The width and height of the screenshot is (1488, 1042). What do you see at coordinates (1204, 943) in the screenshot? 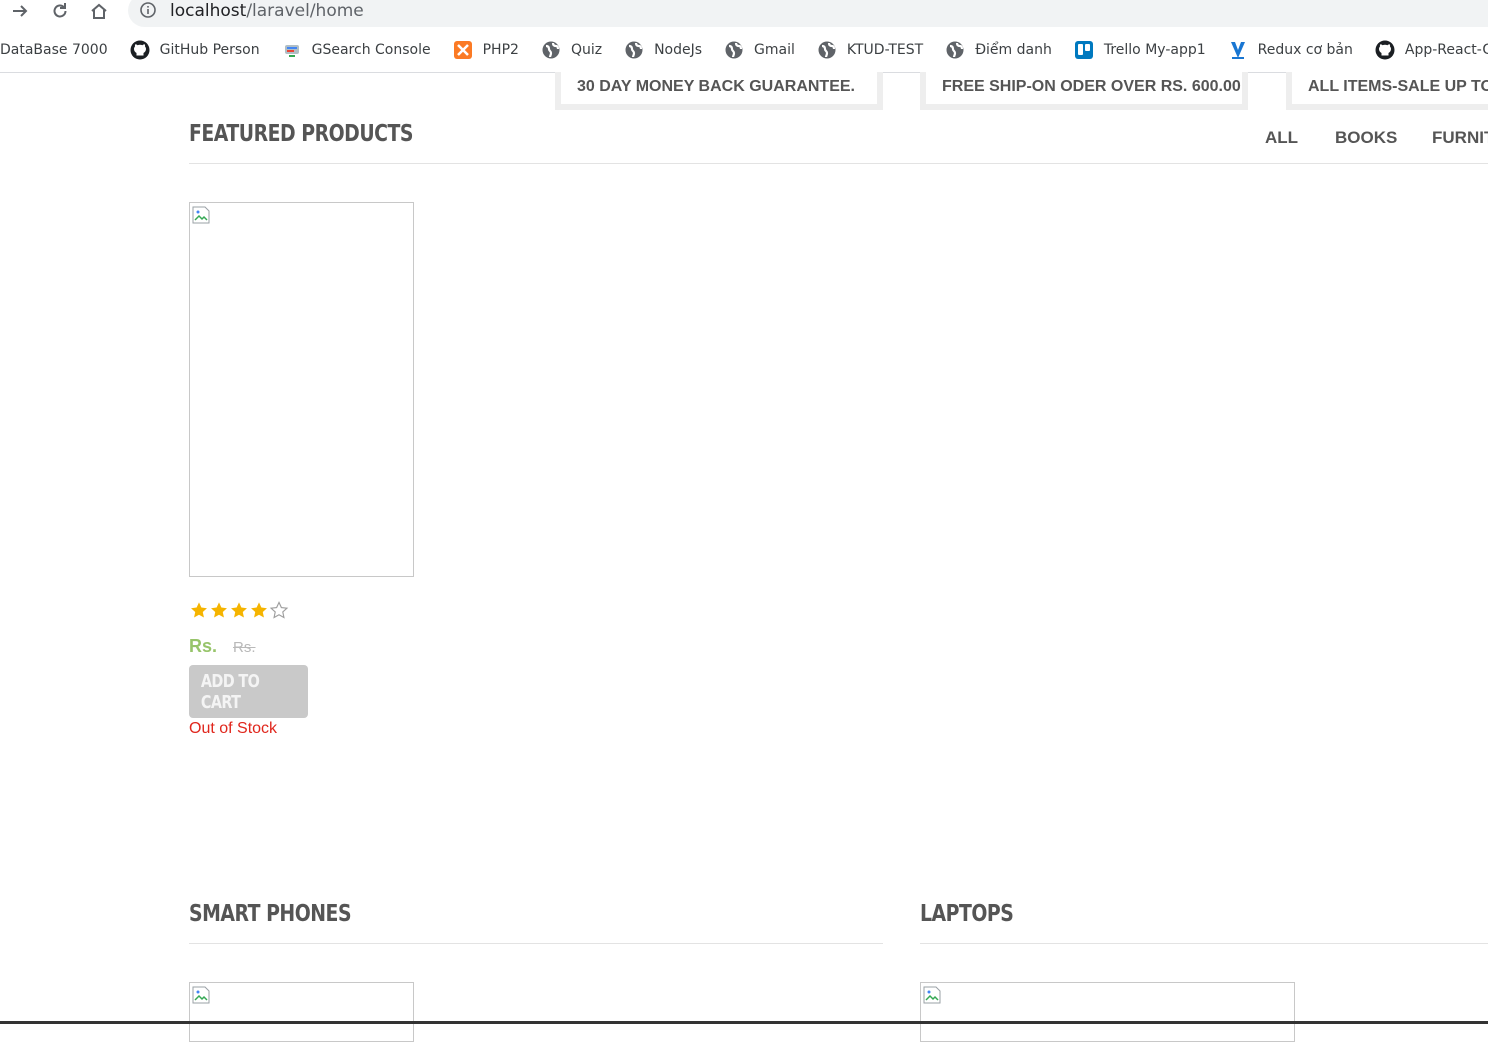
I see `laptops-divider` at bounding box center [1204, 943].